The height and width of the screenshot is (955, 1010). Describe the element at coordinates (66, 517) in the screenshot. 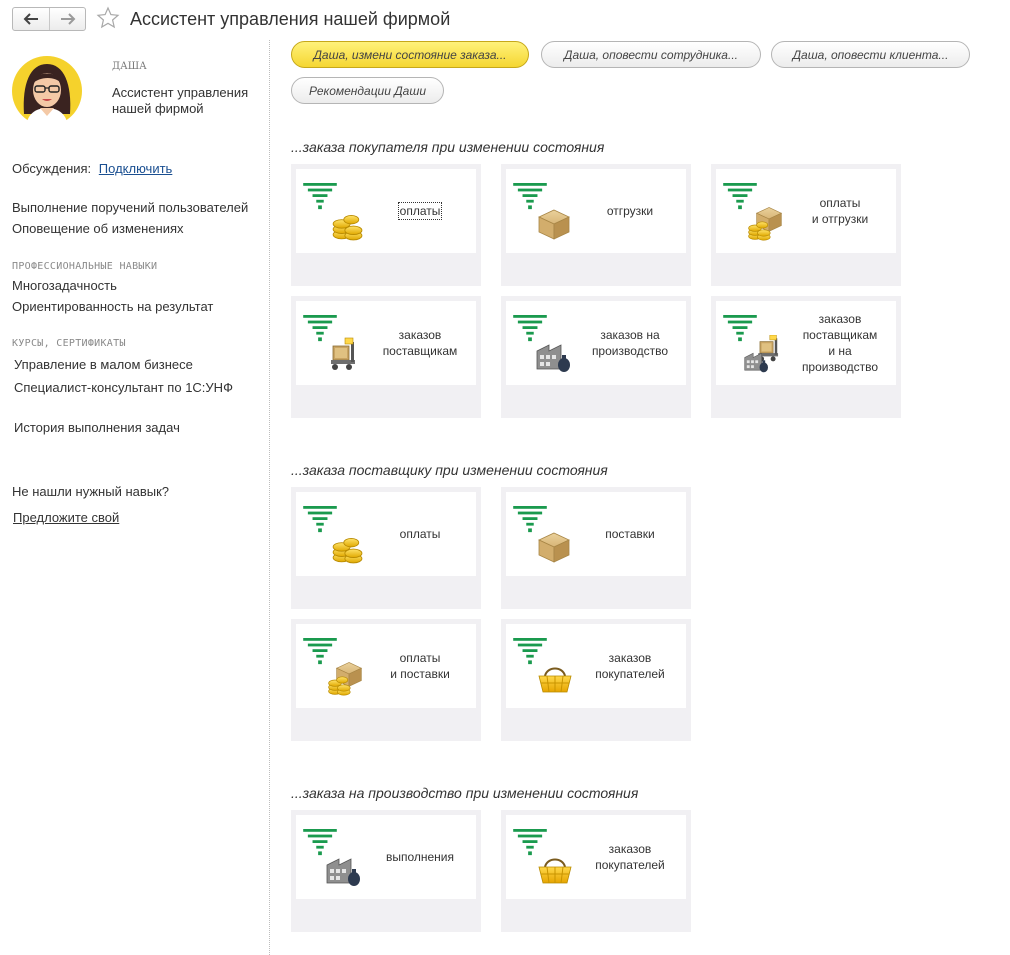

I see `suggest-skill-link: Предложите свой` at that location.